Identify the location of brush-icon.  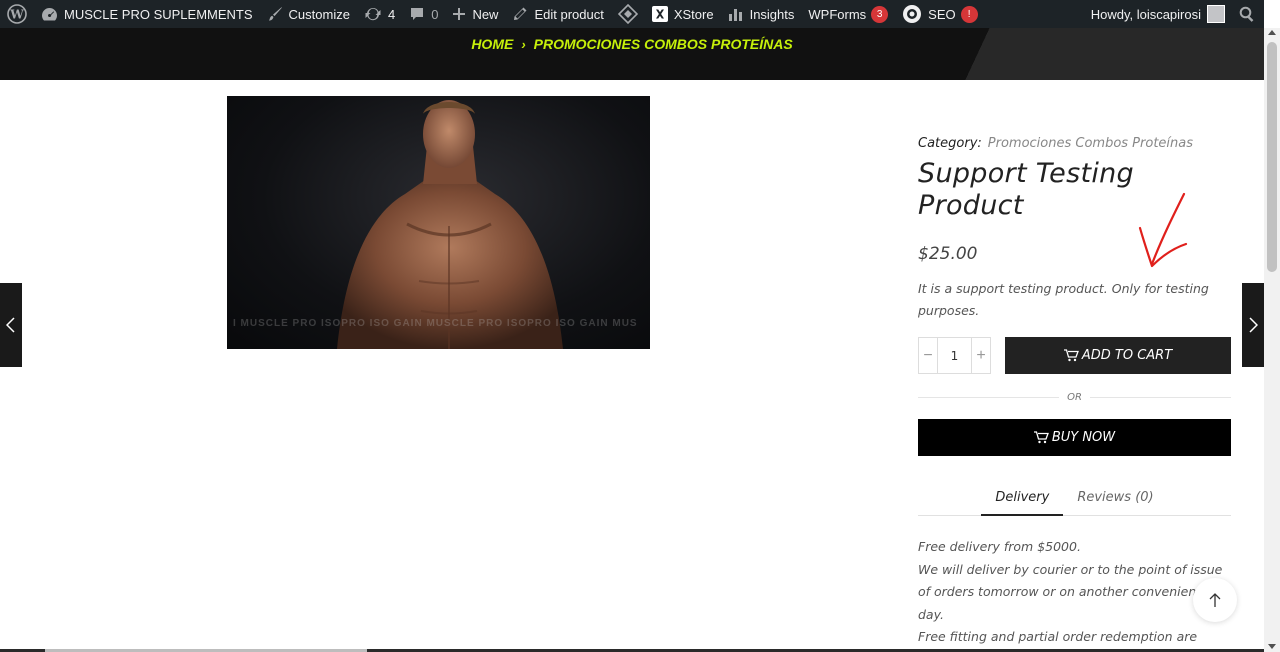
(275, 14).